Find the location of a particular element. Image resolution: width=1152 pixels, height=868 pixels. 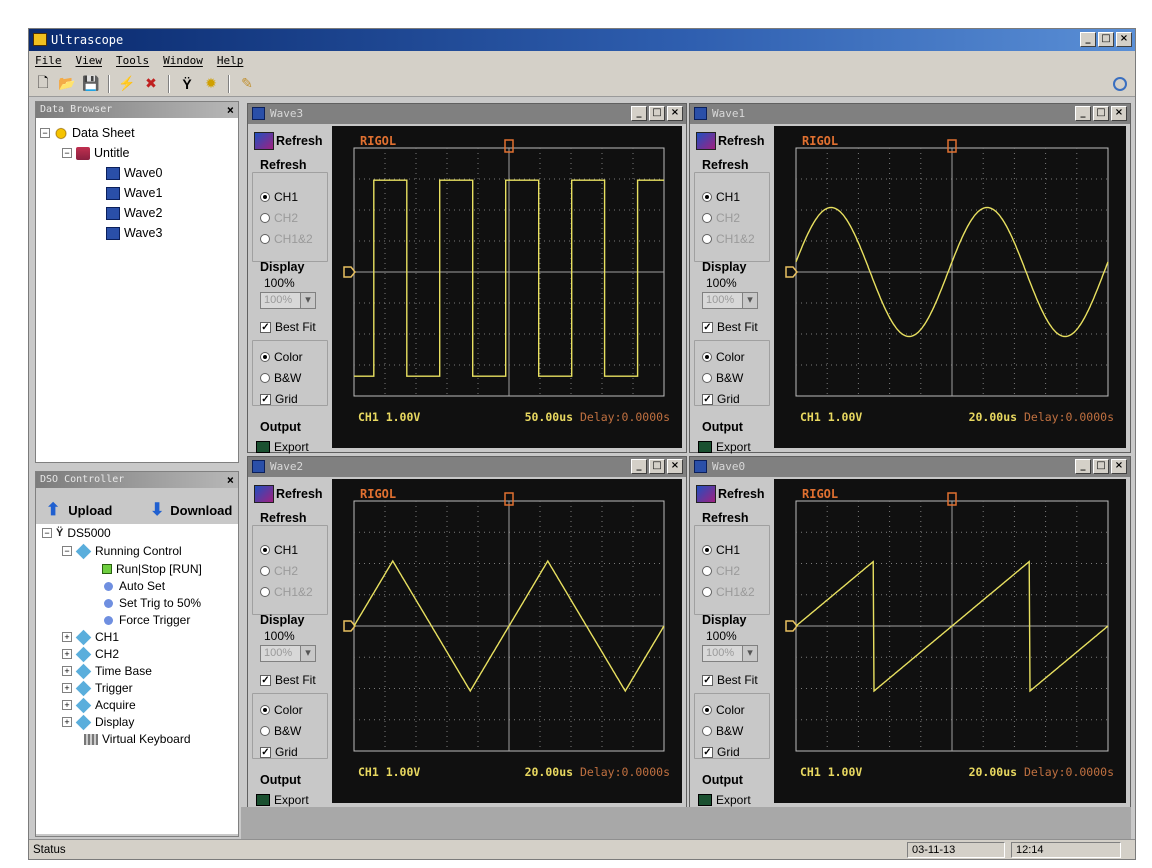

tree-node-wave0: Wave0 is located at coordinates (134, 173).